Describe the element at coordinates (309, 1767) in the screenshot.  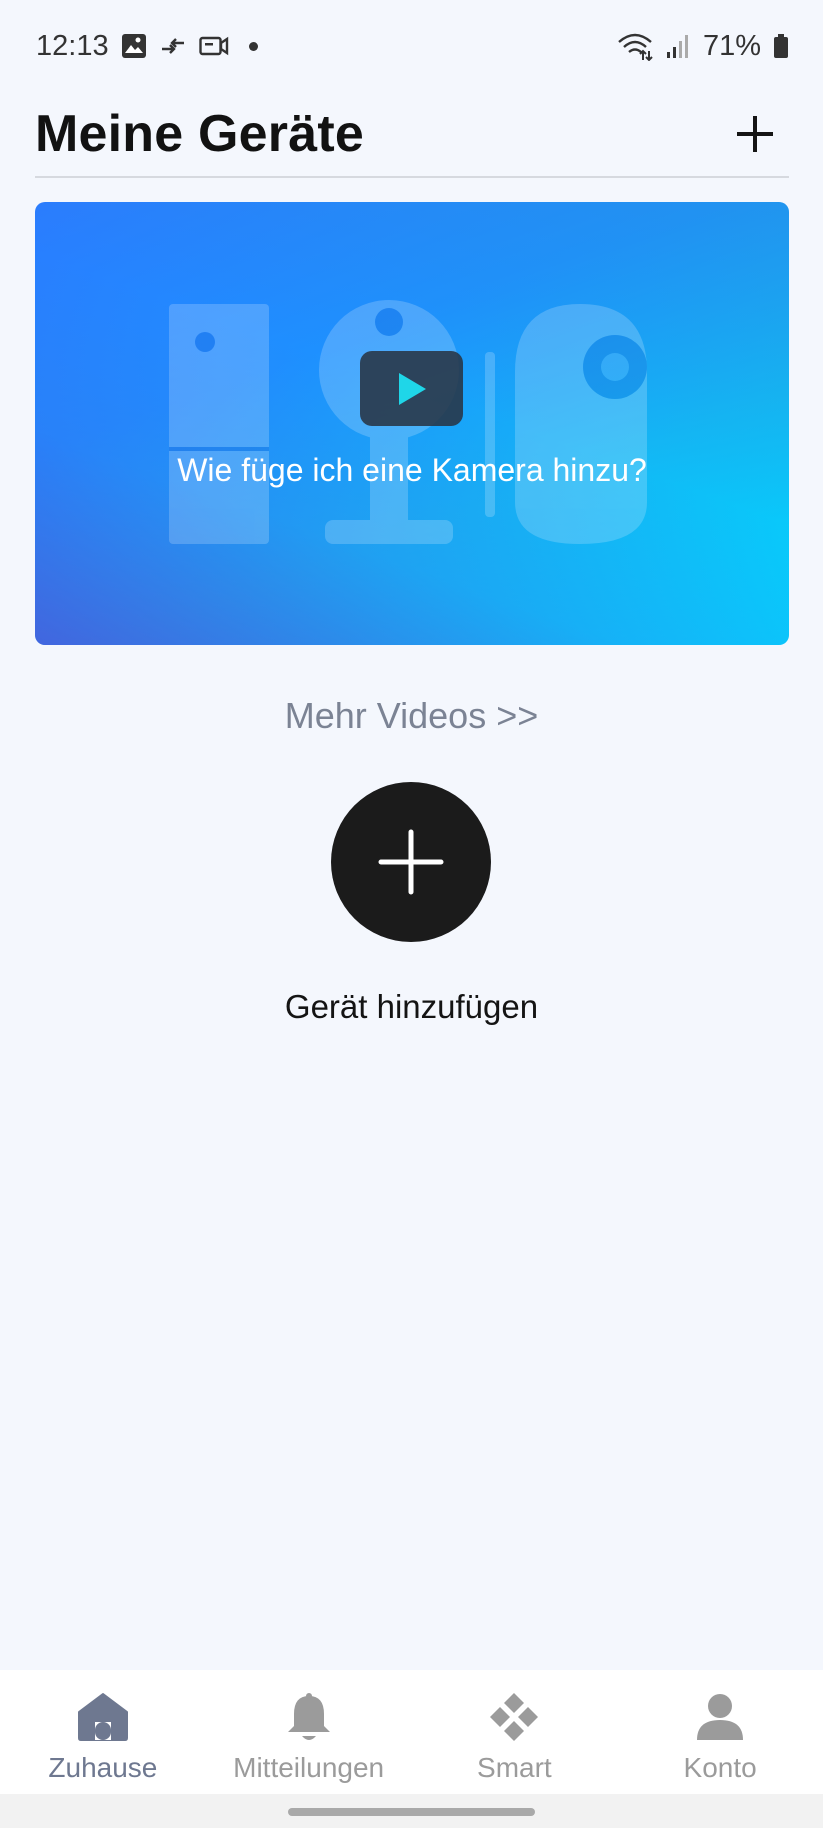
I see `nav-label: Mitteilungen` at that location.